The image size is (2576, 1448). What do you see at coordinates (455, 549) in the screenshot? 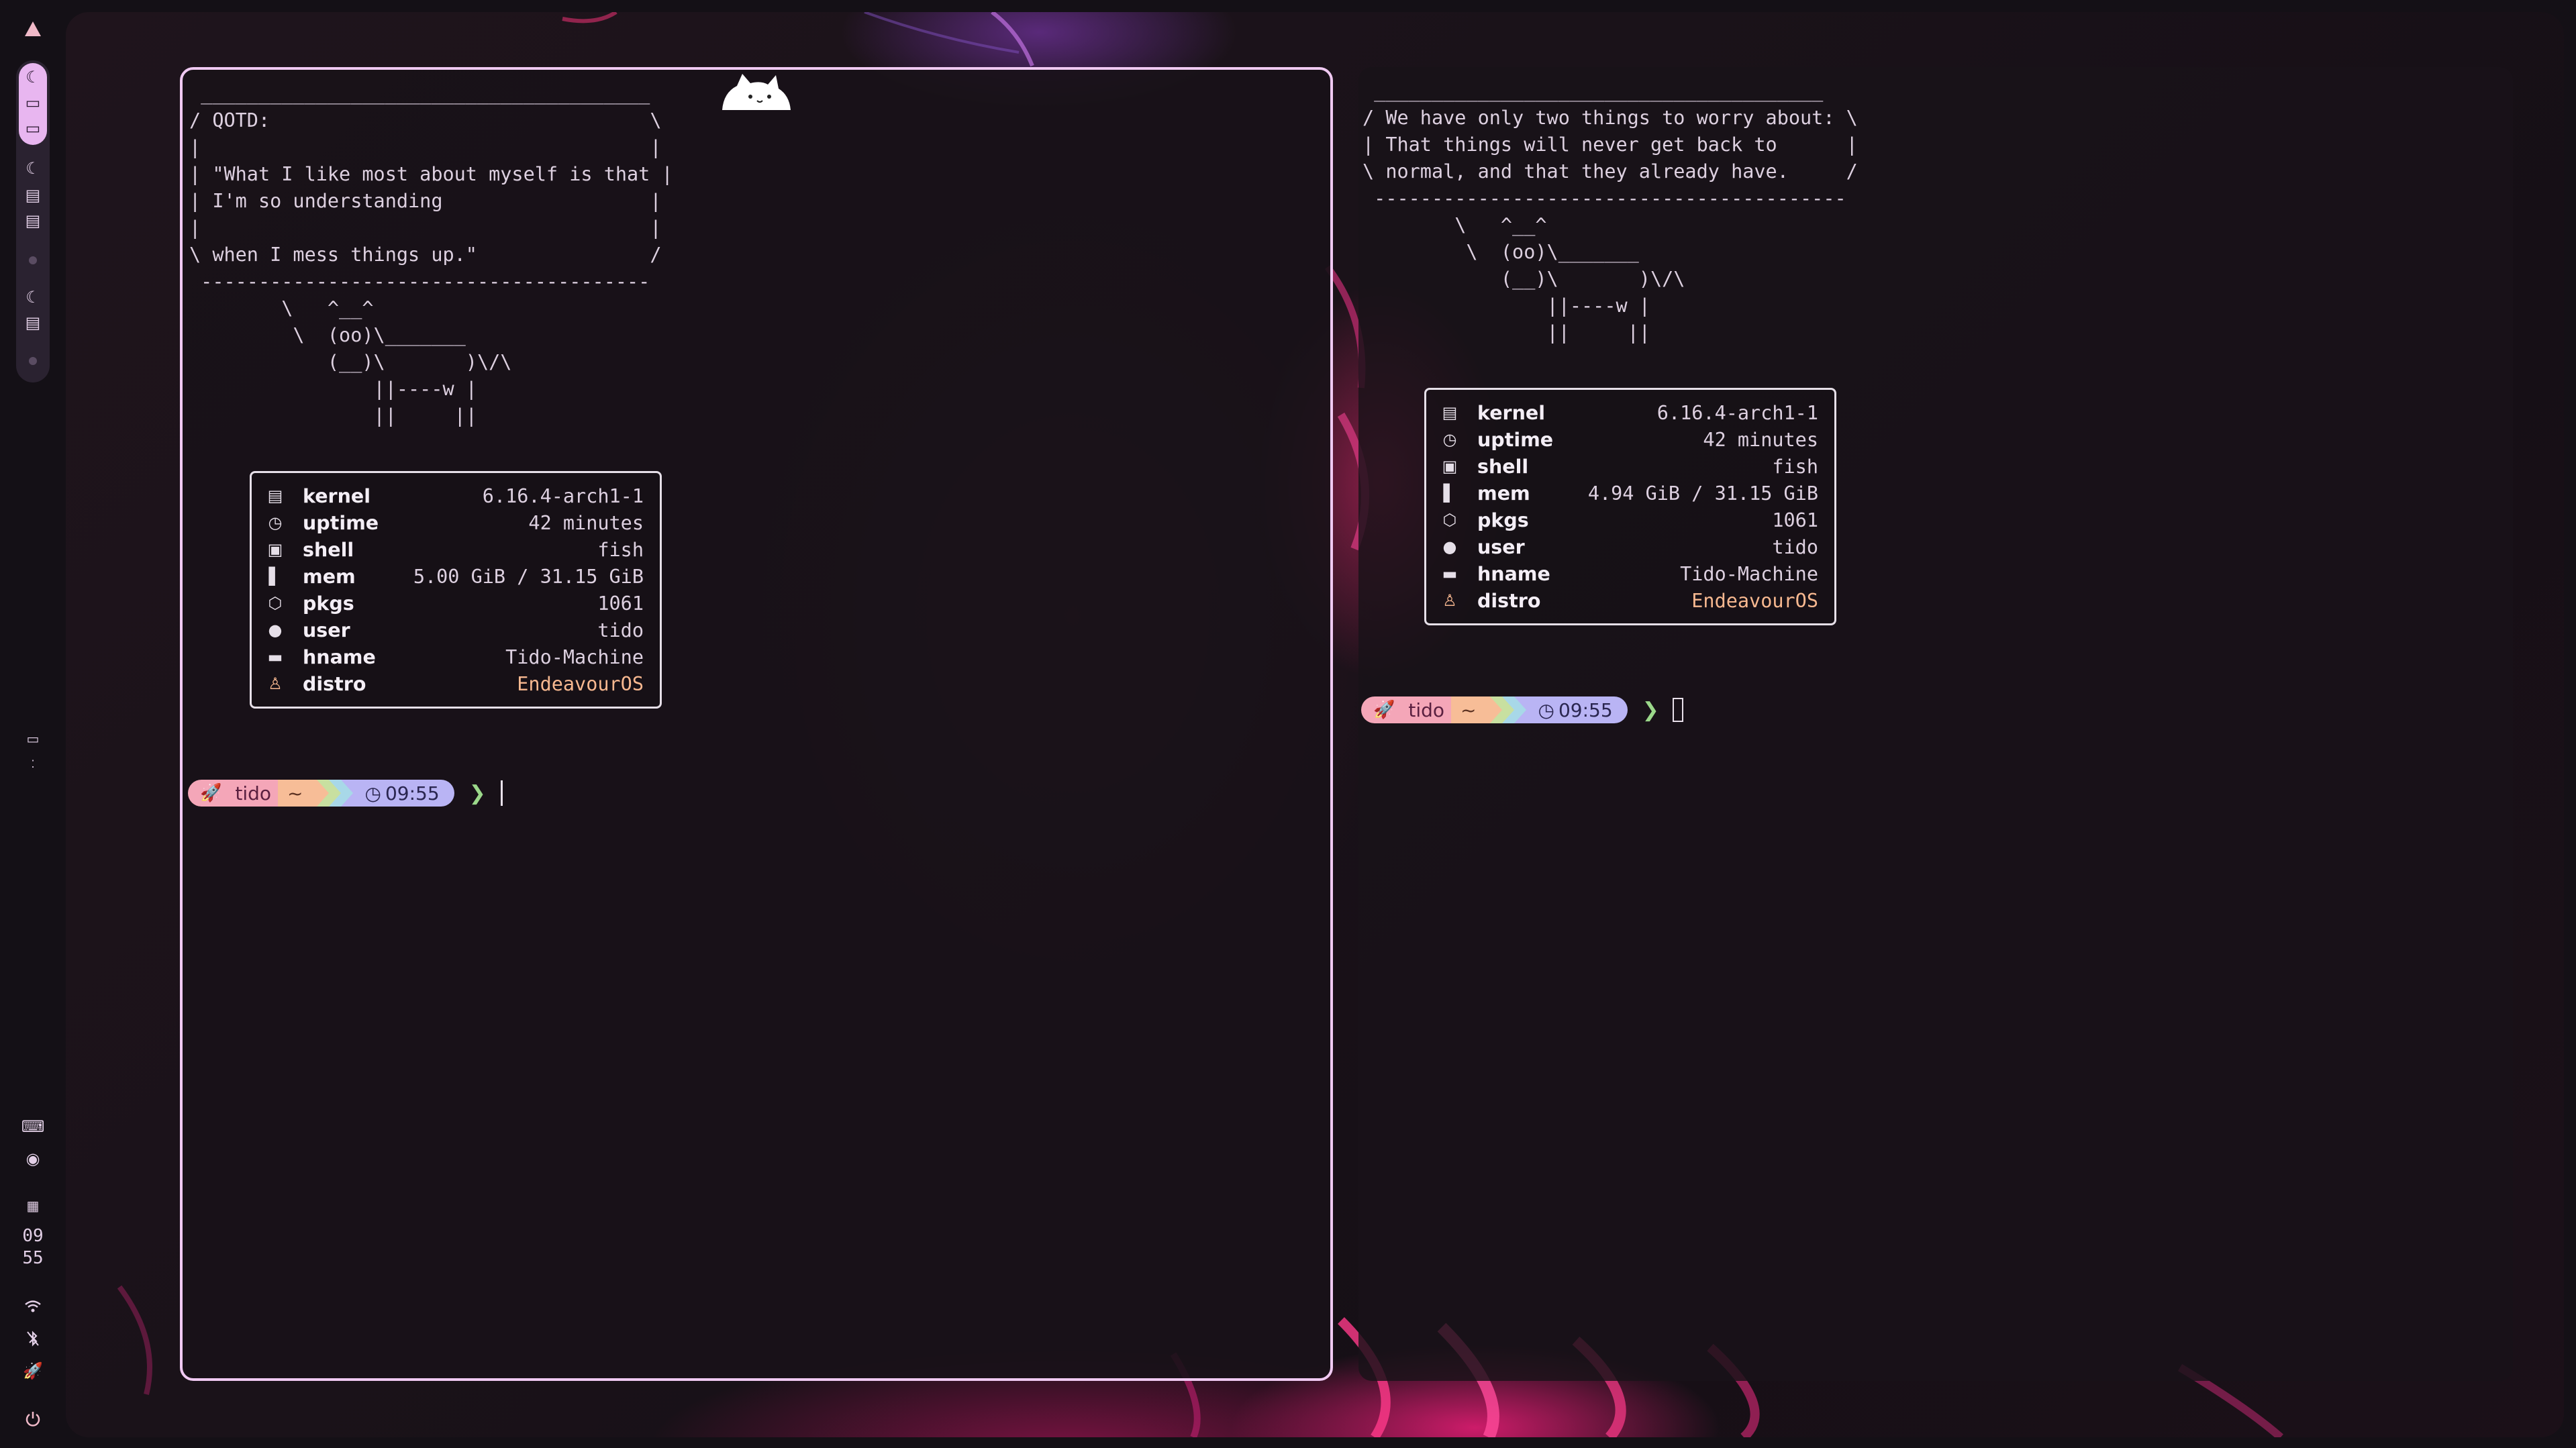
I see `info-row-shell: ▣ shell fish` at bounding box center [455, 549].